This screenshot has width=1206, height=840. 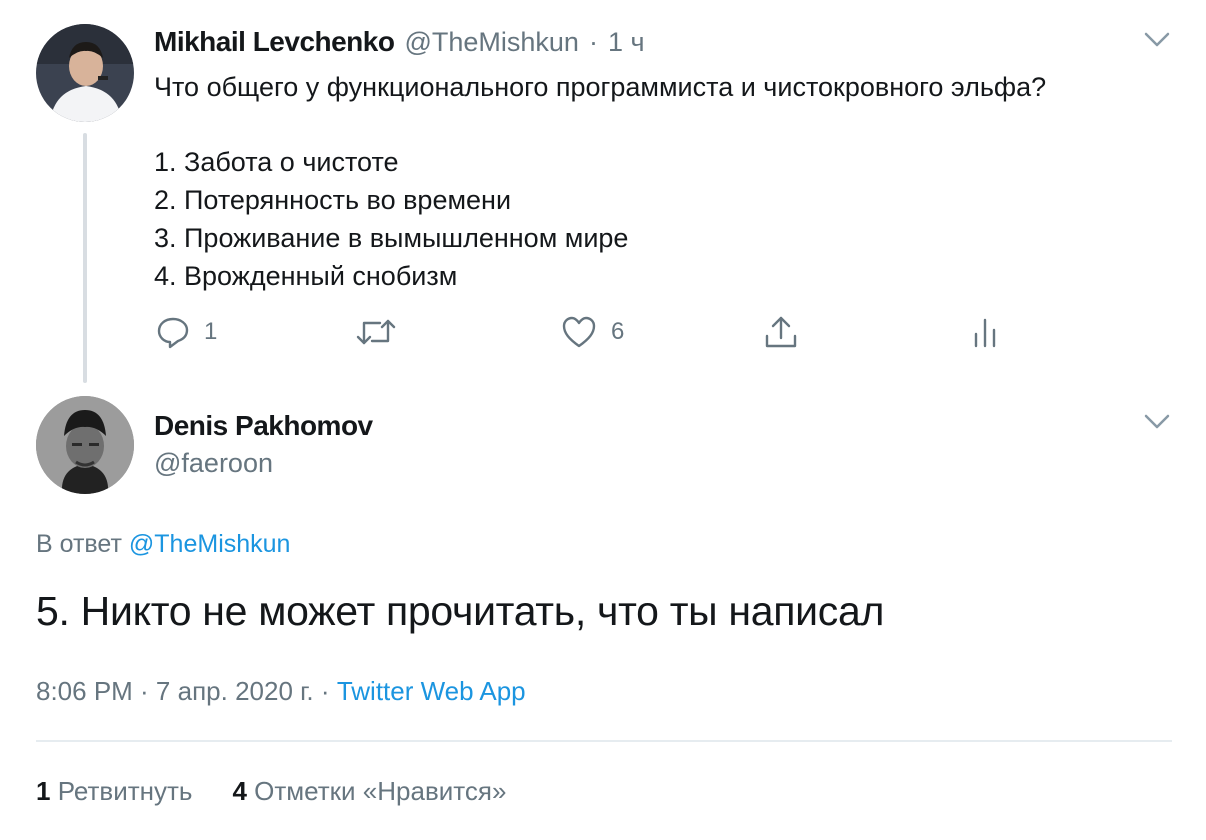 I want to click on analytics-action, so click(x=985, y=333).